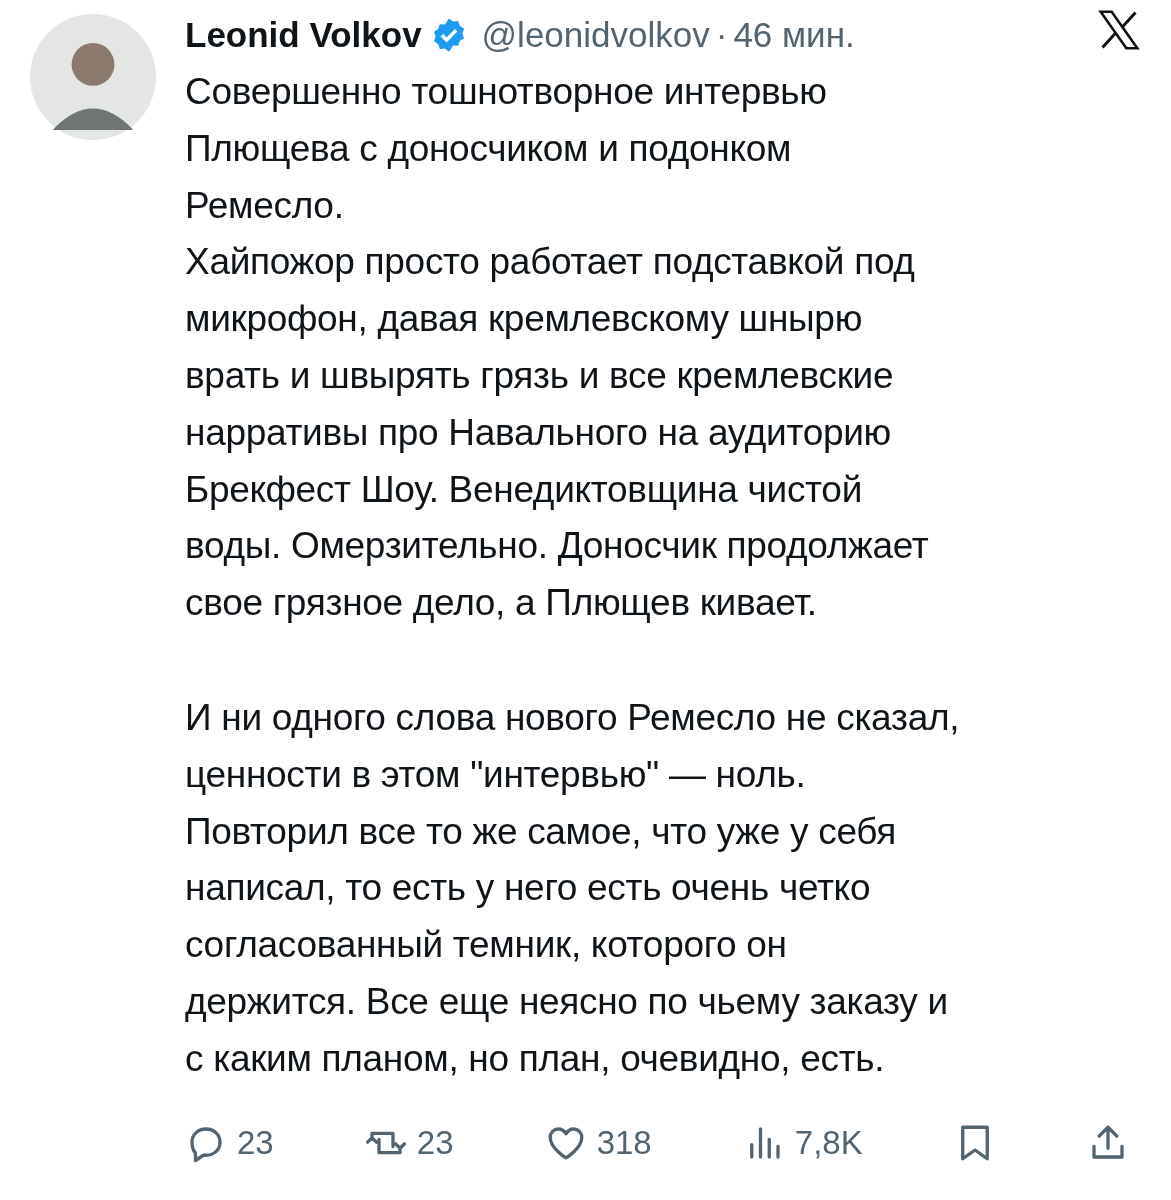 The image size is (1171, 1200). I want to click on author-handle: @leonidvolkov, so click(595, 35).